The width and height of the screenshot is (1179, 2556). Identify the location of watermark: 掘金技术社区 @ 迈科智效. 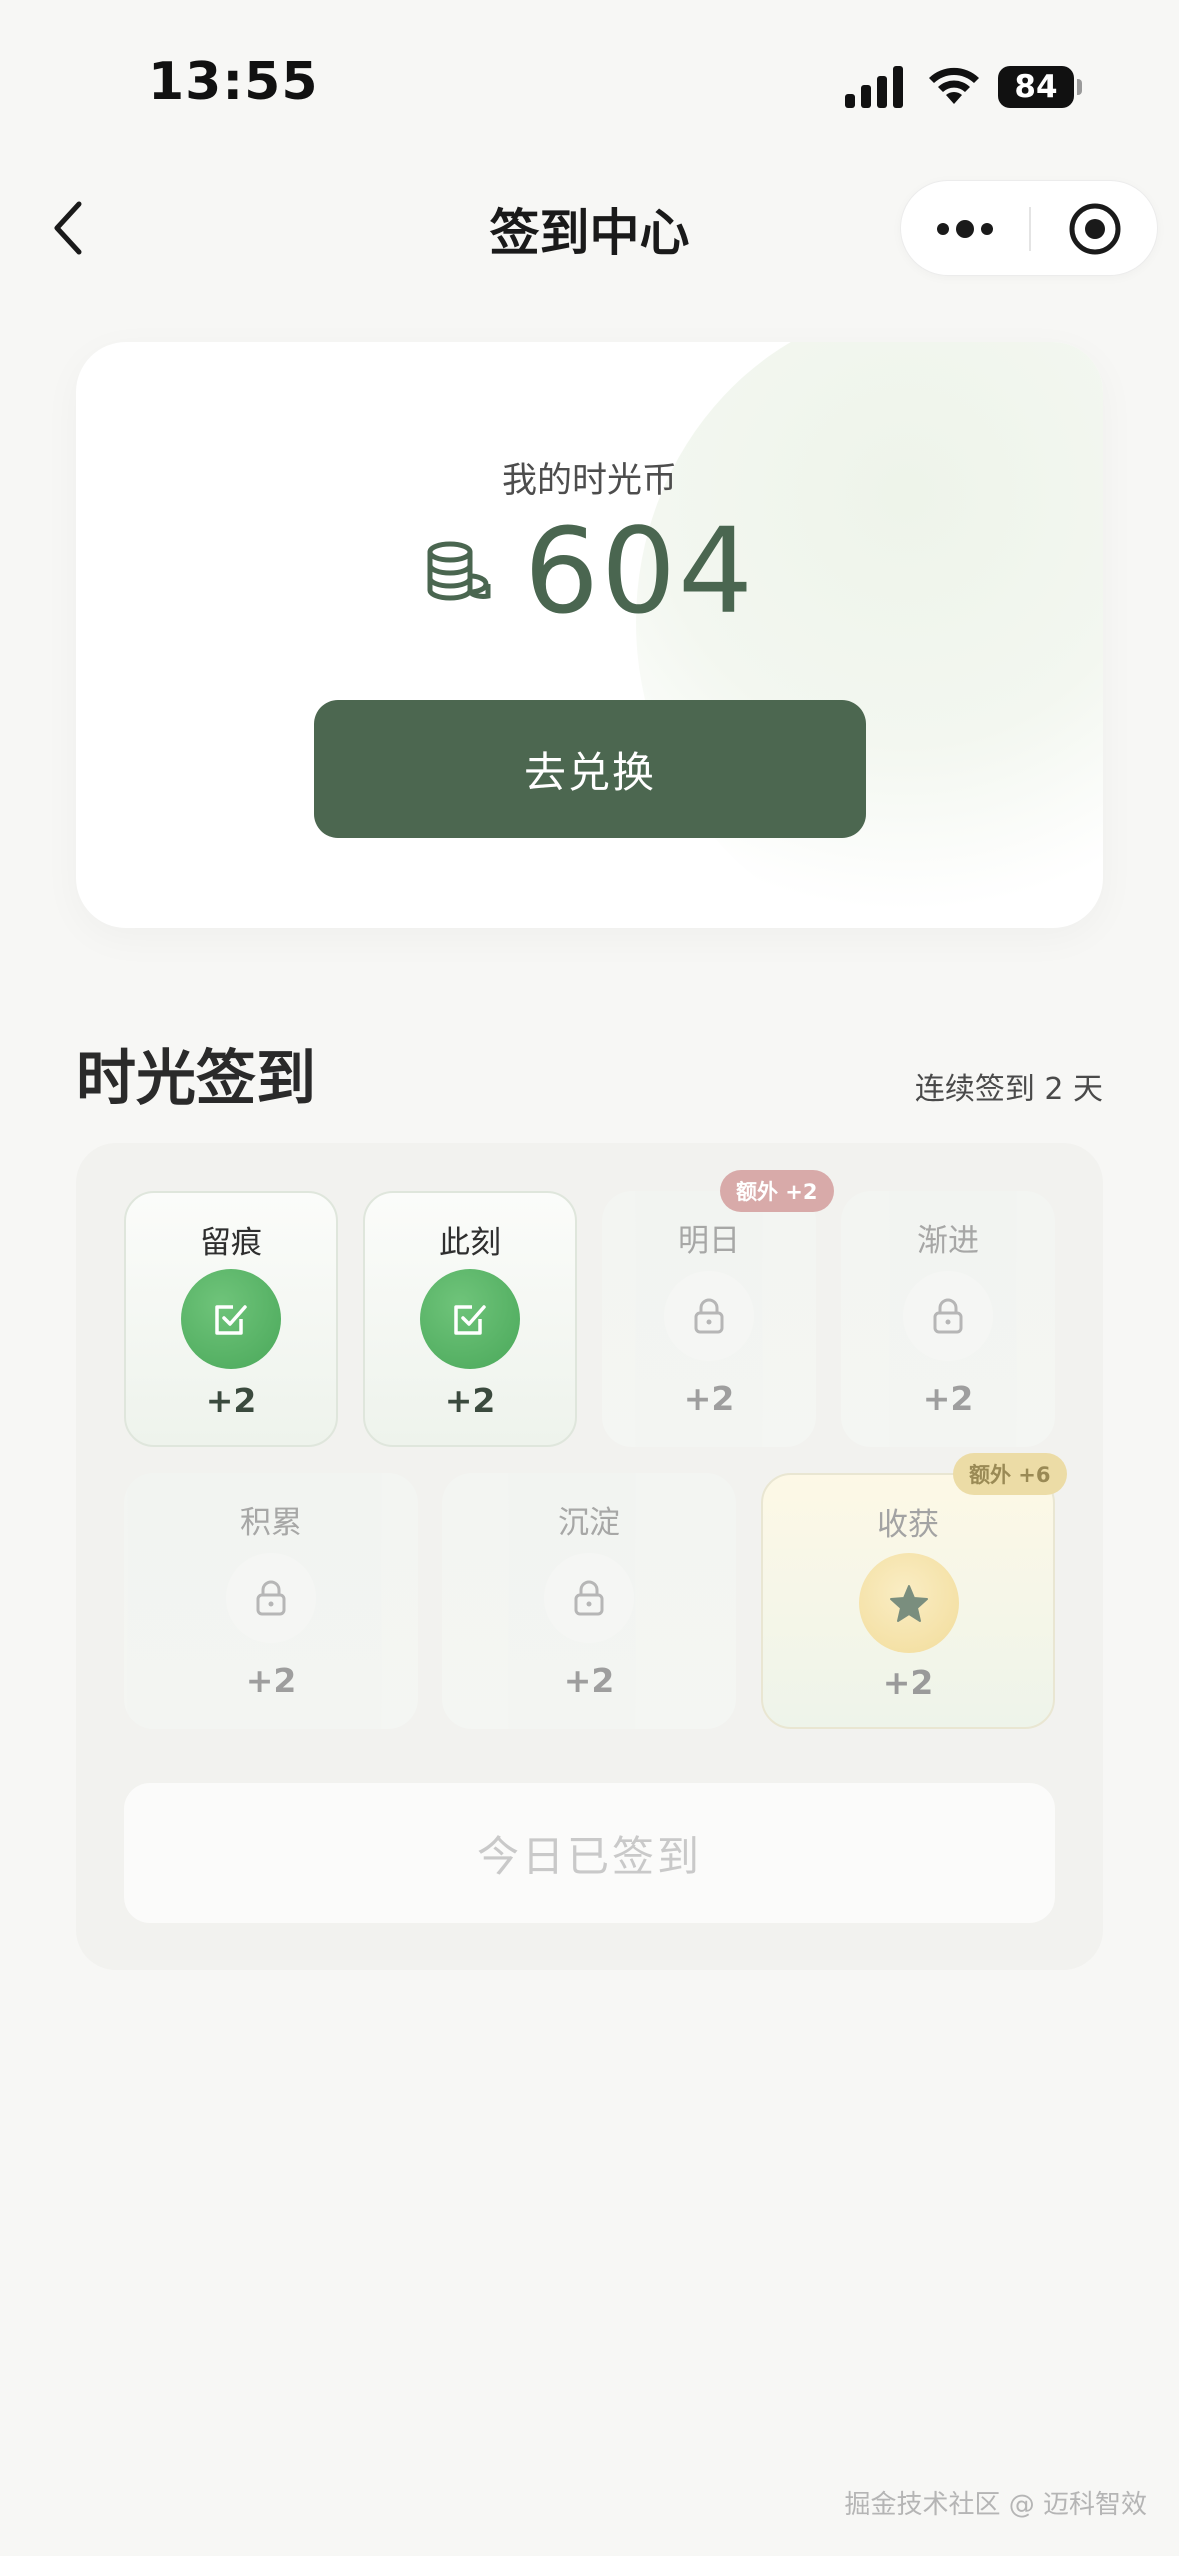
(995, 2505).